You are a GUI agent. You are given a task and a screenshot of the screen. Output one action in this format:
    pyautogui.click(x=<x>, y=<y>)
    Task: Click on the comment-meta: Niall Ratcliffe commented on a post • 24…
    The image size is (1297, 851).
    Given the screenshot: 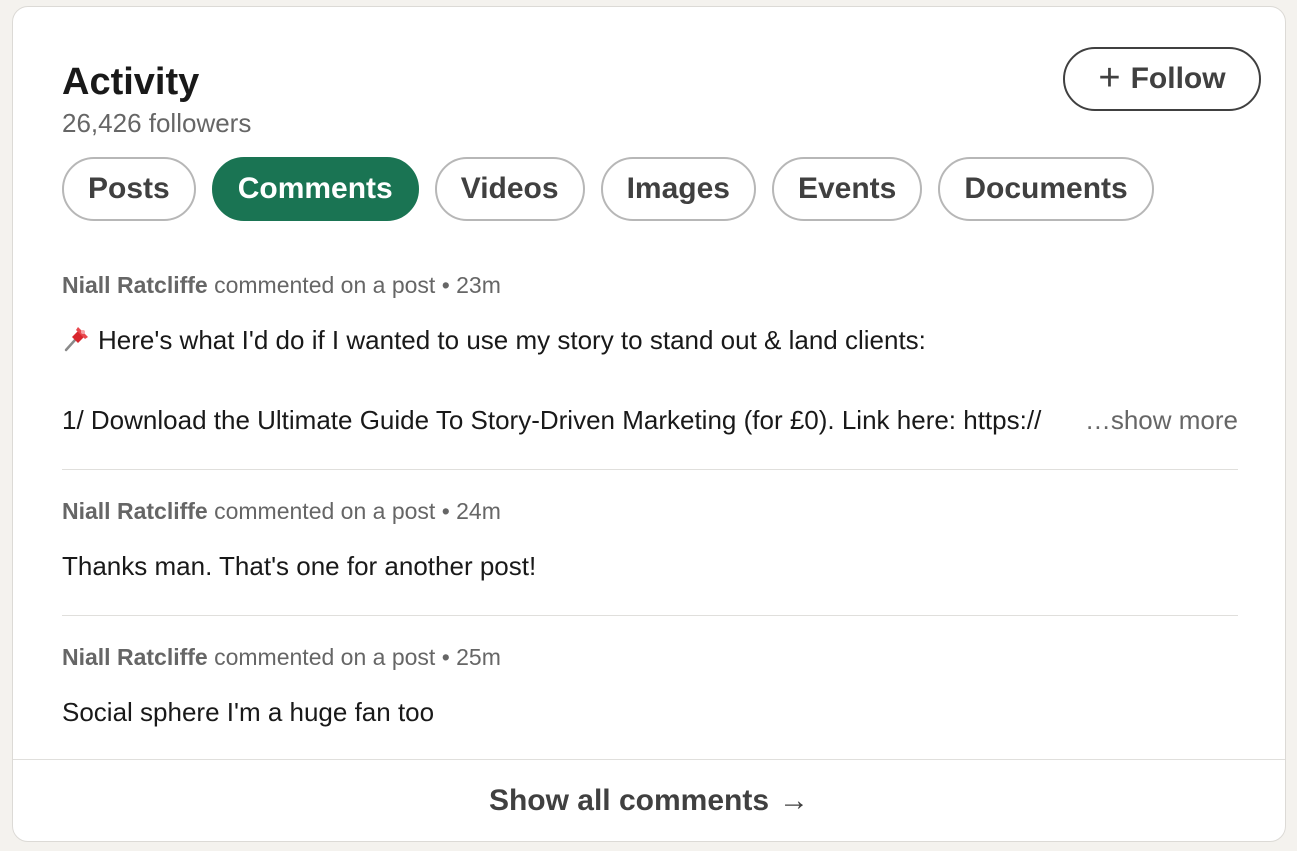 What is the action you would take?
    pyautogui.click(x=650, y=511)
    